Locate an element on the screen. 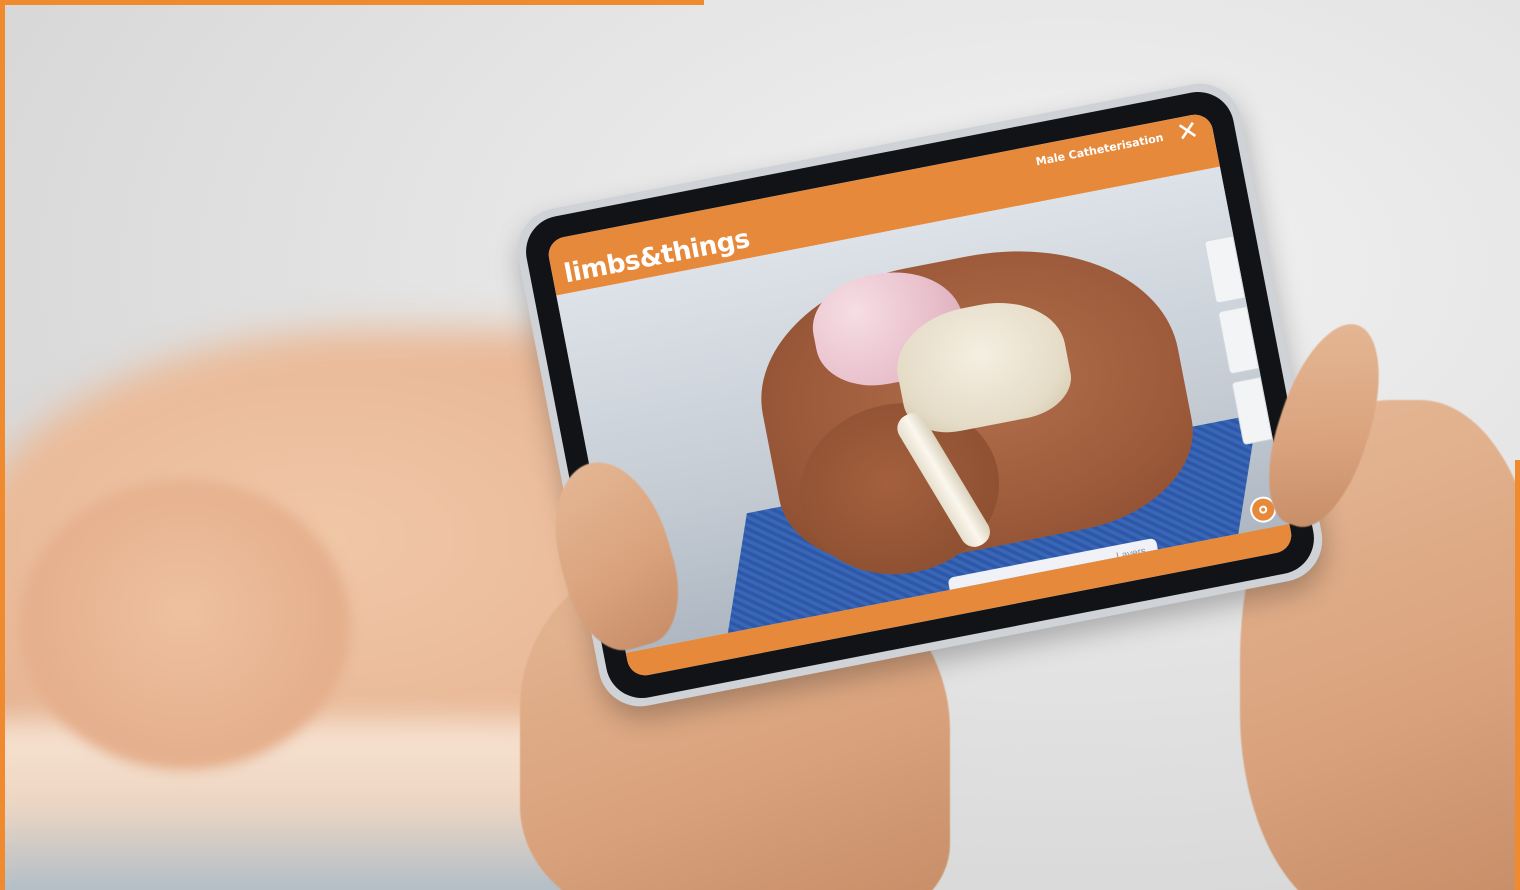 This screenshot has width=1520, height=890. orange-frame-right is located at coordinates (1517, 675).